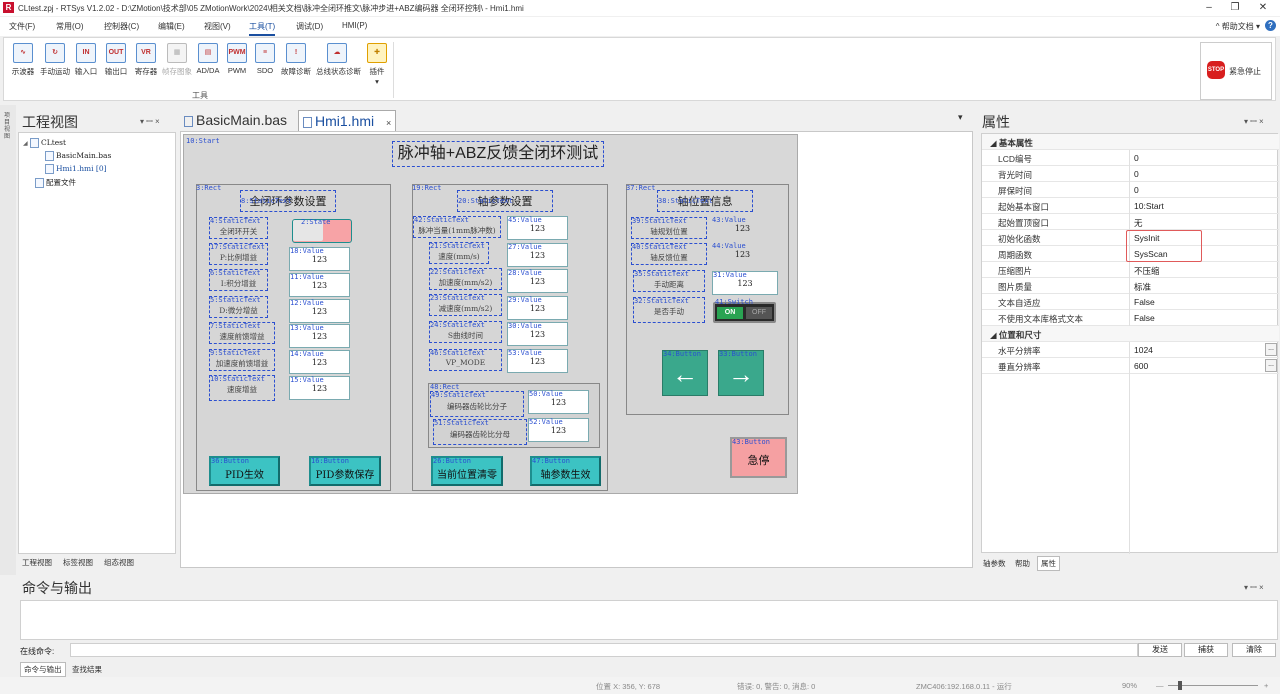 The width and height of the screenshot is (1280, 694). Describe the element at coordinates (119, 562) in the screenshot. I see `tab-config-view: 组态视图` at that location.